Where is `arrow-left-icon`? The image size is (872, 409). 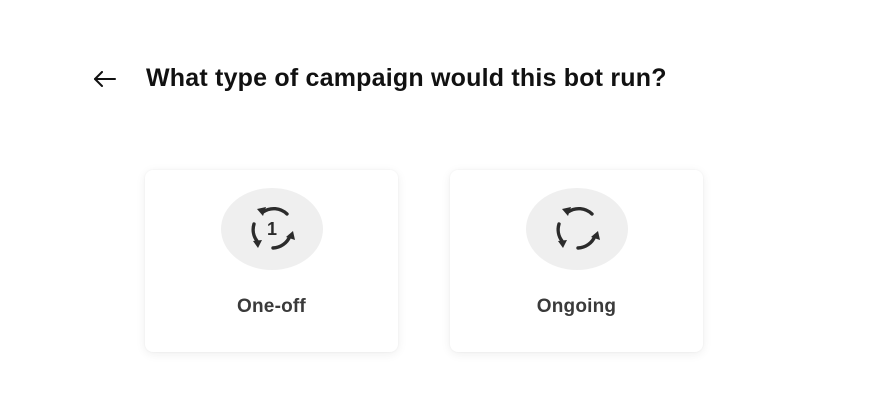
arrow-left-icon is located at coordinates (105, 78).